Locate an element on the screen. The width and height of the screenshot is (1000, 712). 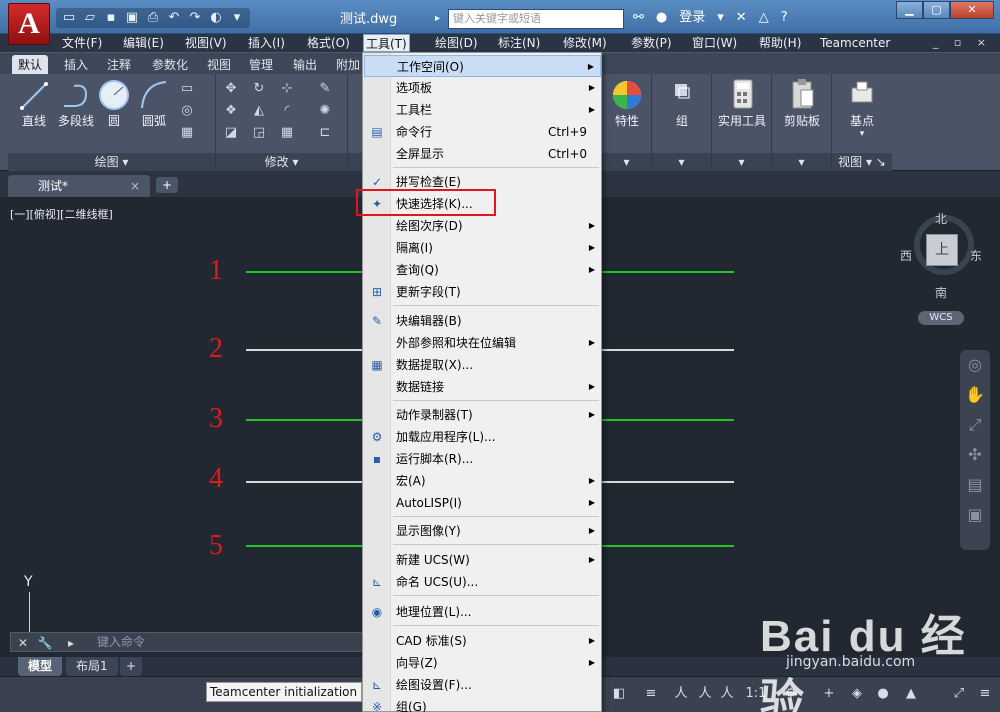
mdi-window-controls: _ ▫ × is located at coordinates (962, 43).